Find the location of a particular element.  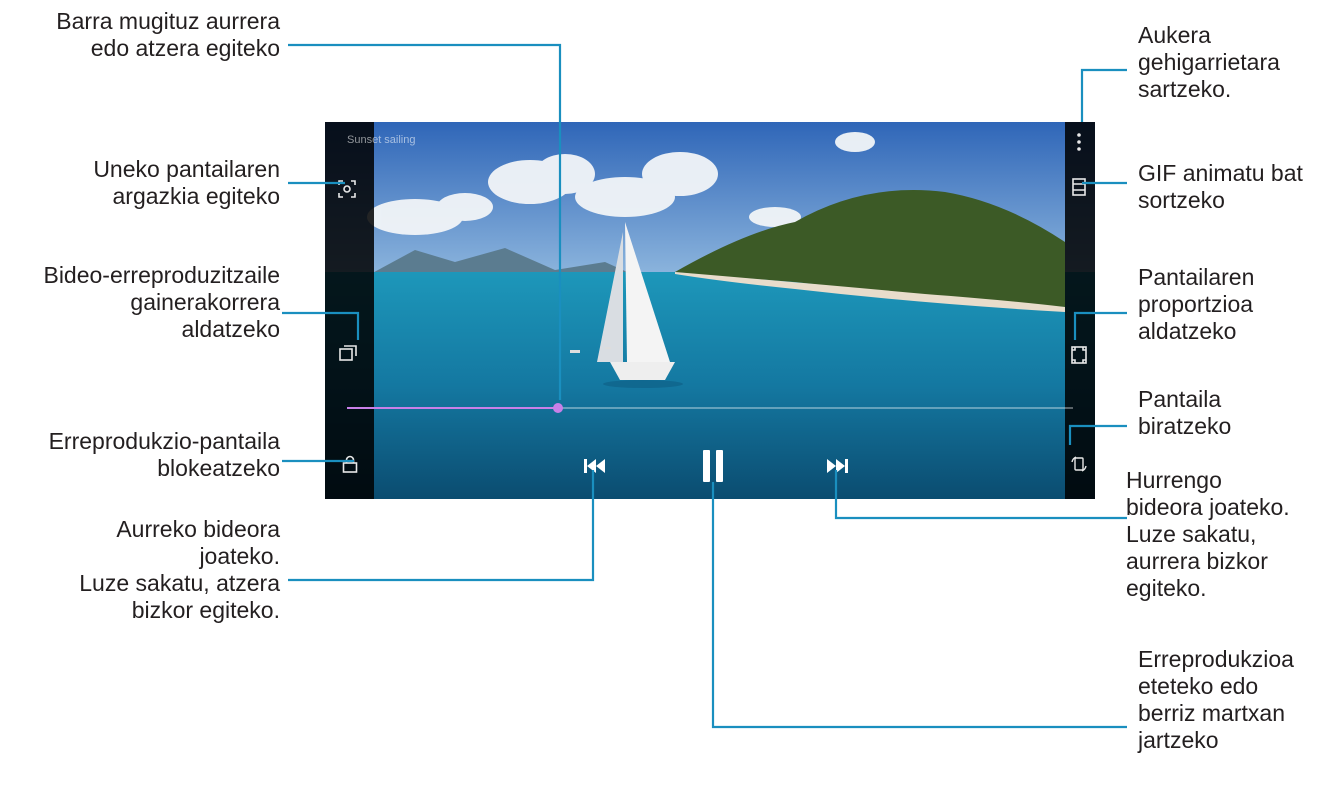

pause-icon is located at coordinates (713, 466).